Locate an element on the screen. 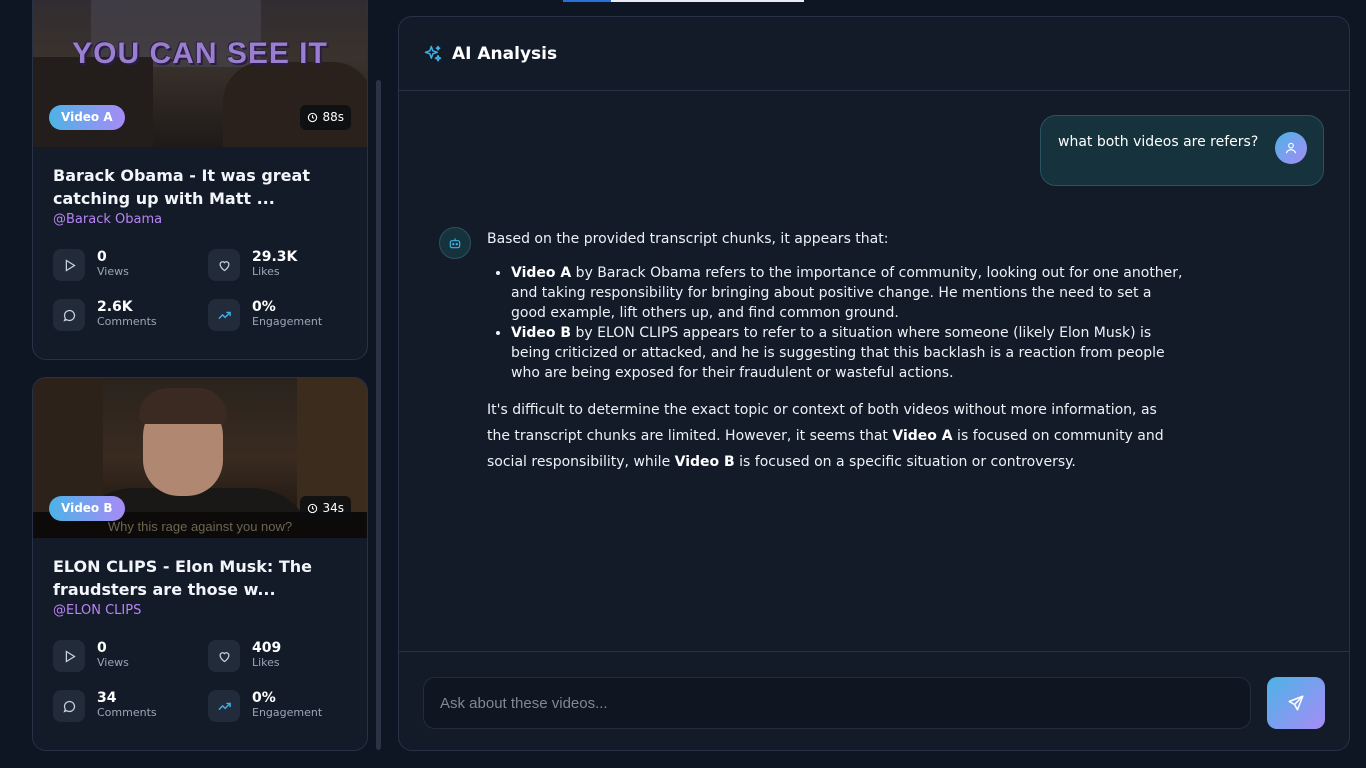 This screenshot has width=1366, height=768. chat-composer is located at coordinates (874, 700).